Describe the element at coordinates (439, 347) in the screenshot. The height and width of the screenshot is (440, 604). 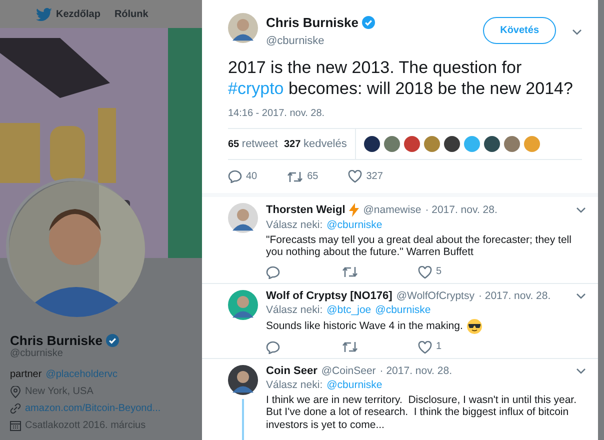
I see `action-count: 1` at that location.